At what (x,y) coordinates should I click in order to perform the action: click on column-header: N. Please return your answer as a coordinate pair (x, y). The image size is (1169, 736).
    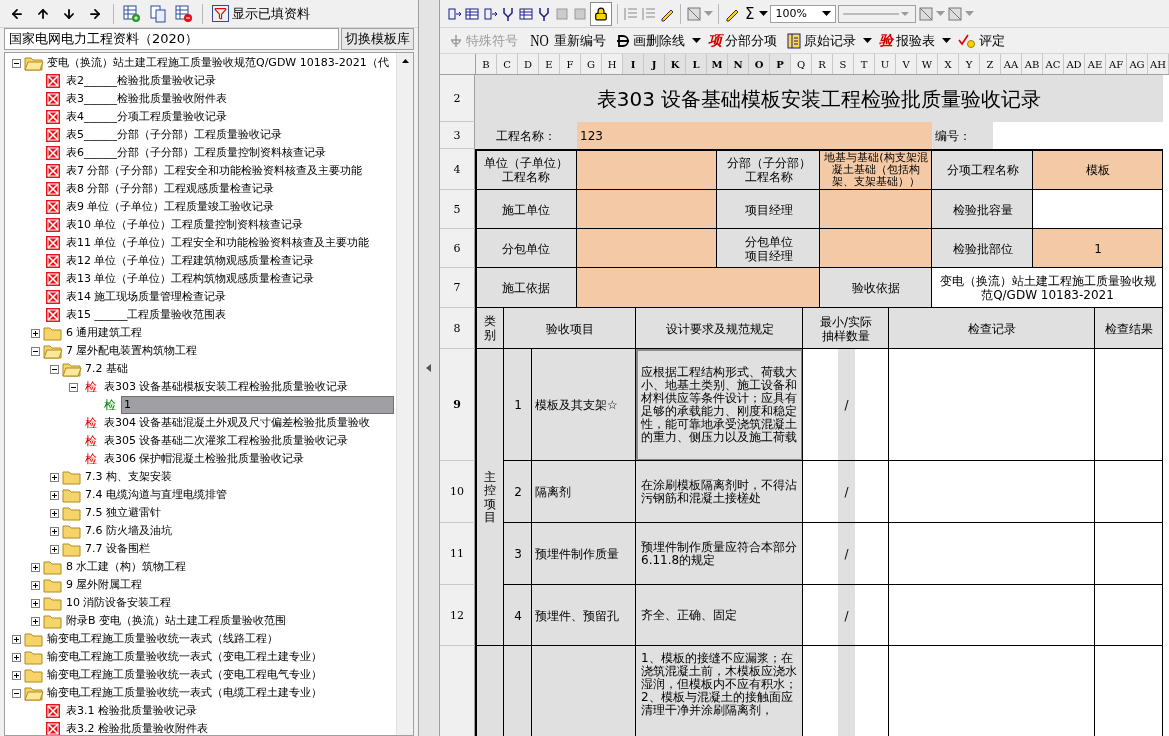
    Looking at the image, I should click on (738, 64).